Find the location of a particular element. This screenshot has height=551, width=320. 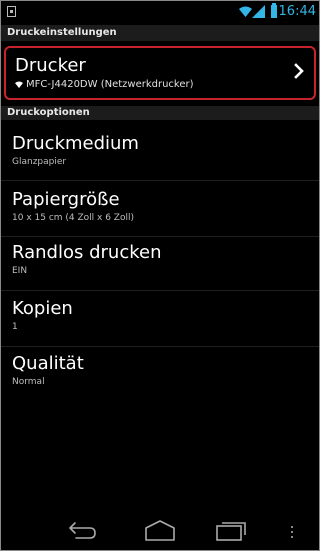

printer-value: MFC-J4420DW (Netzwerkdrucker) is located at coordinates (104, 84).